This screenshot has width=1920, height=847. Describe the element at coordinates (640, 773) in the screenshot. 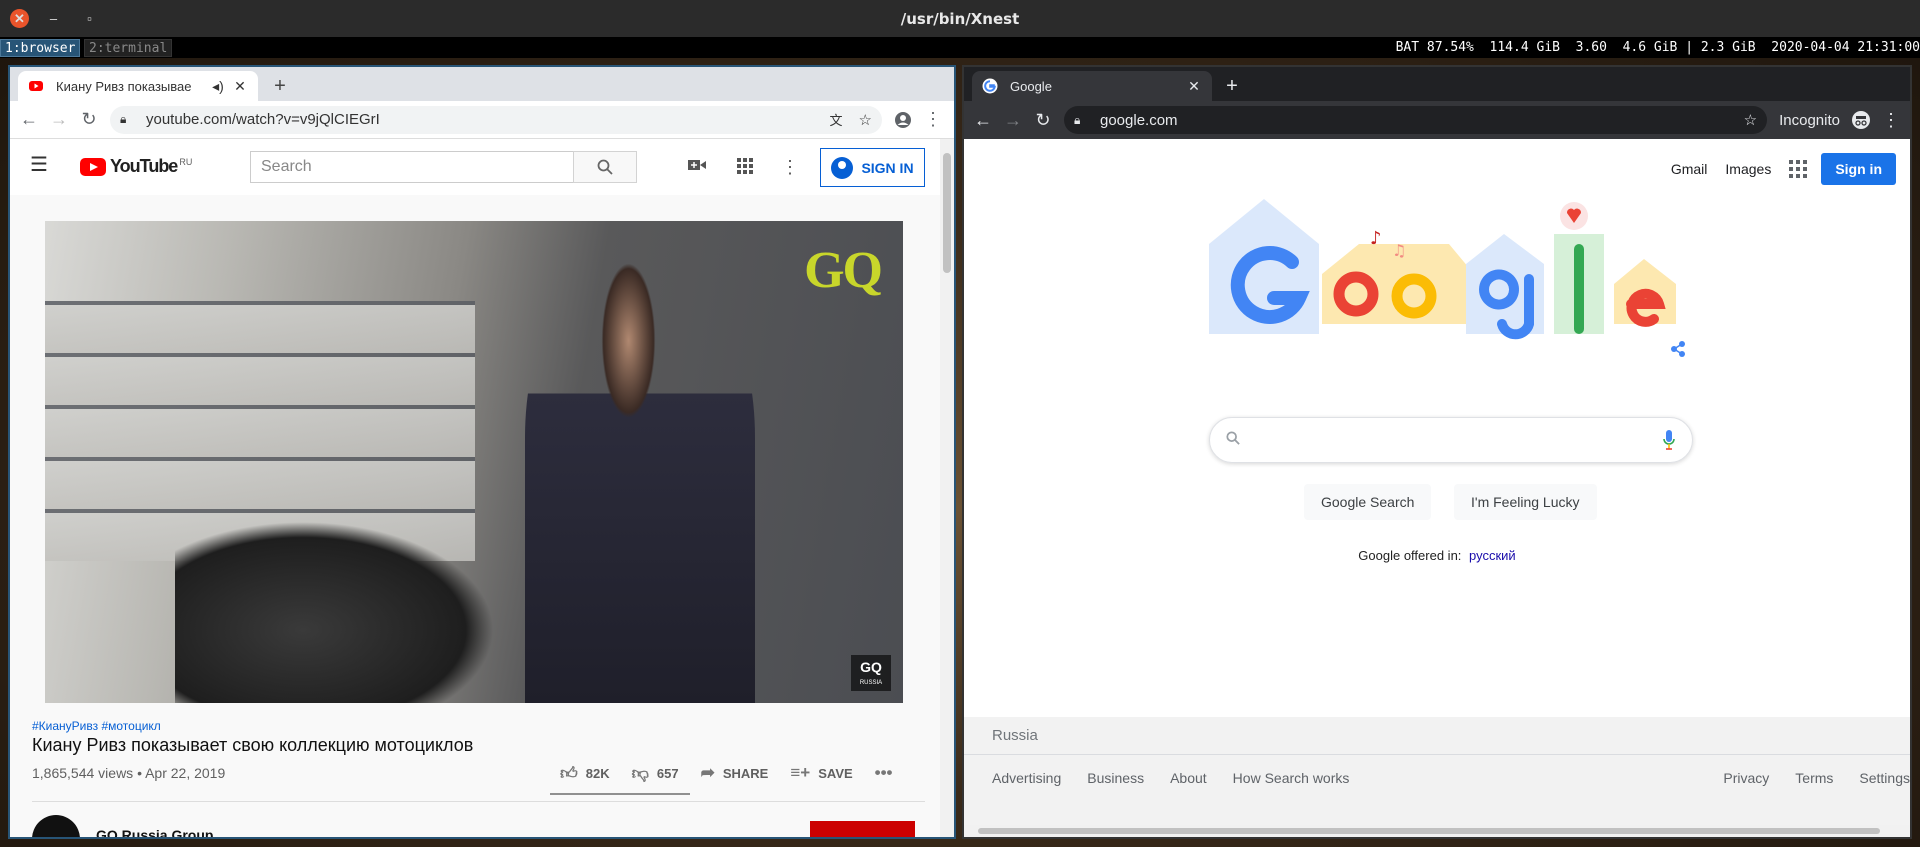

I see `thumbs-down-icon: 👎︎` at that location.